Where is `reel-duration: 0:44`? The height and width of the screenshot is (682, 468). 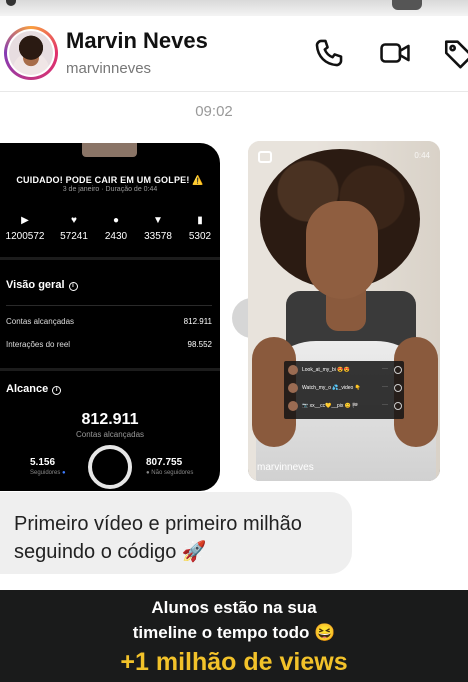
reel-duration: 0:44 is located at coordinates (422, 155).